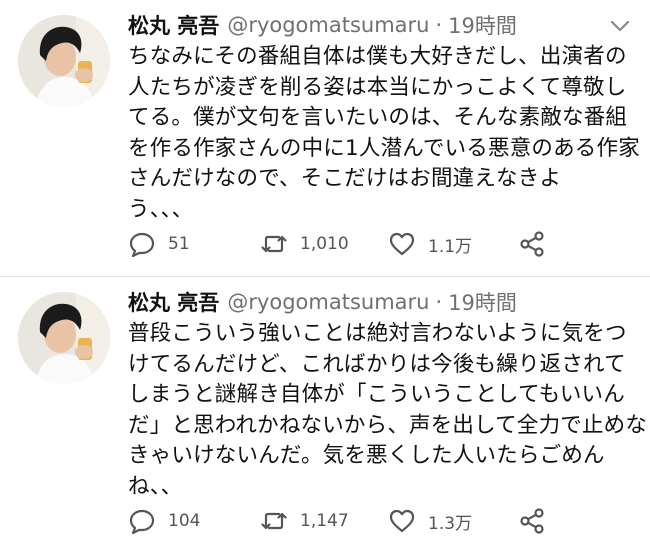  I want to click on like-button: 1.1万, so click(430, 244).